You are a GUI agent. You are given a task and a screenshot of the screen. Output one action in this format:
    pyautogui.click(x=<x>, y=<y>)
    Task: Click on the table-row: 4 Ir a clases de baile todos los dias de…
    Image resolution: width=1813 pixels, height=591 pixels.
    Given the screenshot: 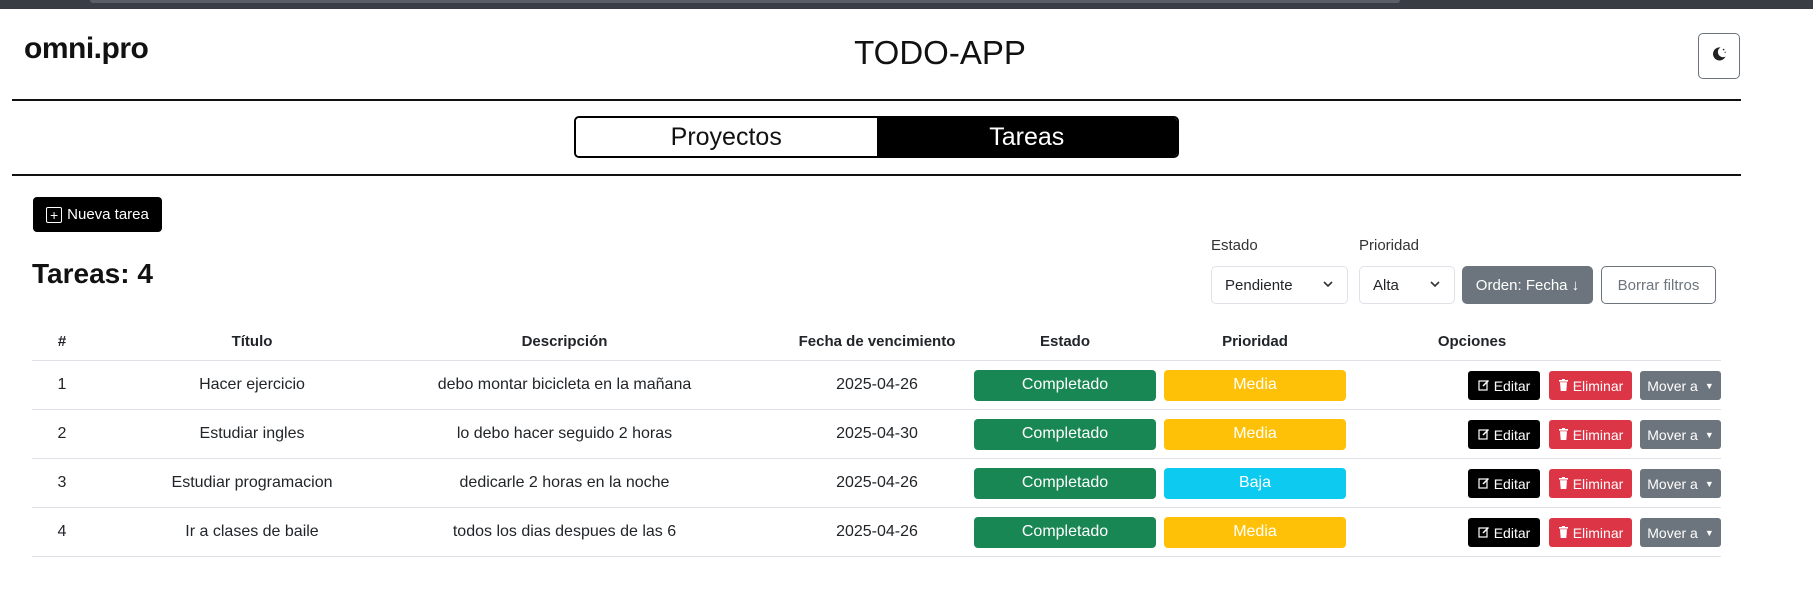 What is the action you would take?
    pyautogui.click(x=876, y=532)
    